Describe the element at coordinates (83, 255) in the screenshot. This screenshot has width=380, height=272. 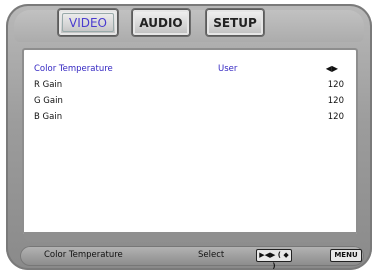
I see `status-title: Color Temperature` at that location.